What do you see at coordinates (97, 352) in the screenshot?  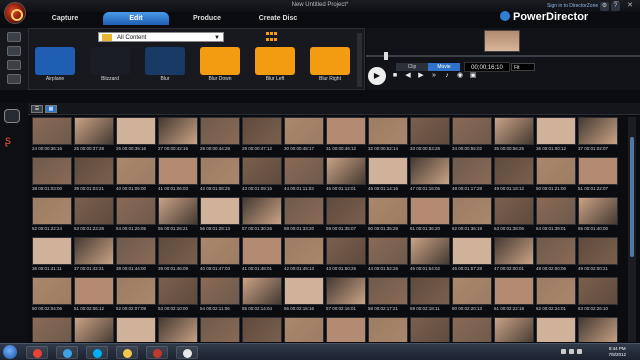 I see `skype-taskbar-icon` at bounding box center [97, 352].